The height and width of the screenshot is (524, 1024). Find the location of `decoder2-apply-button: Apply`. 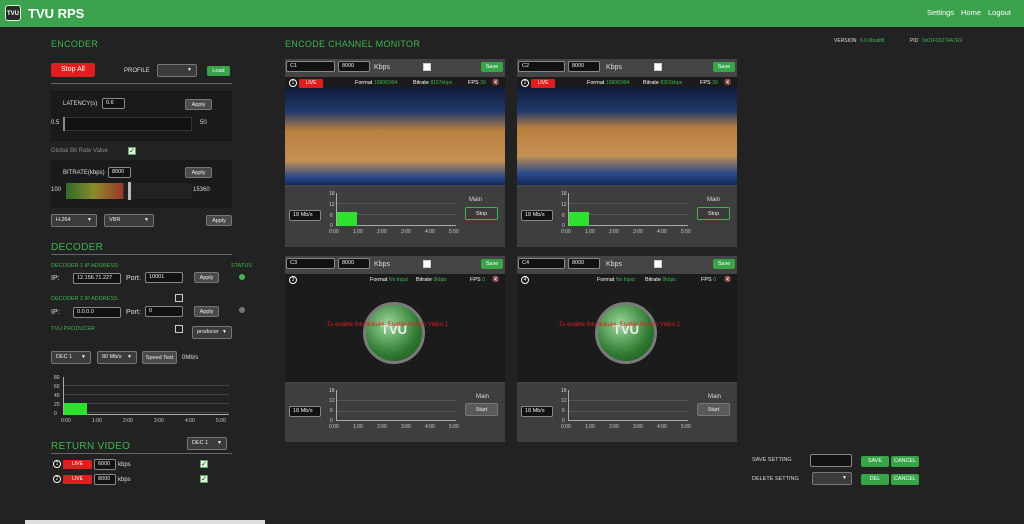

decoder2-apply-button: Apply is located at coordinates (206, 311).